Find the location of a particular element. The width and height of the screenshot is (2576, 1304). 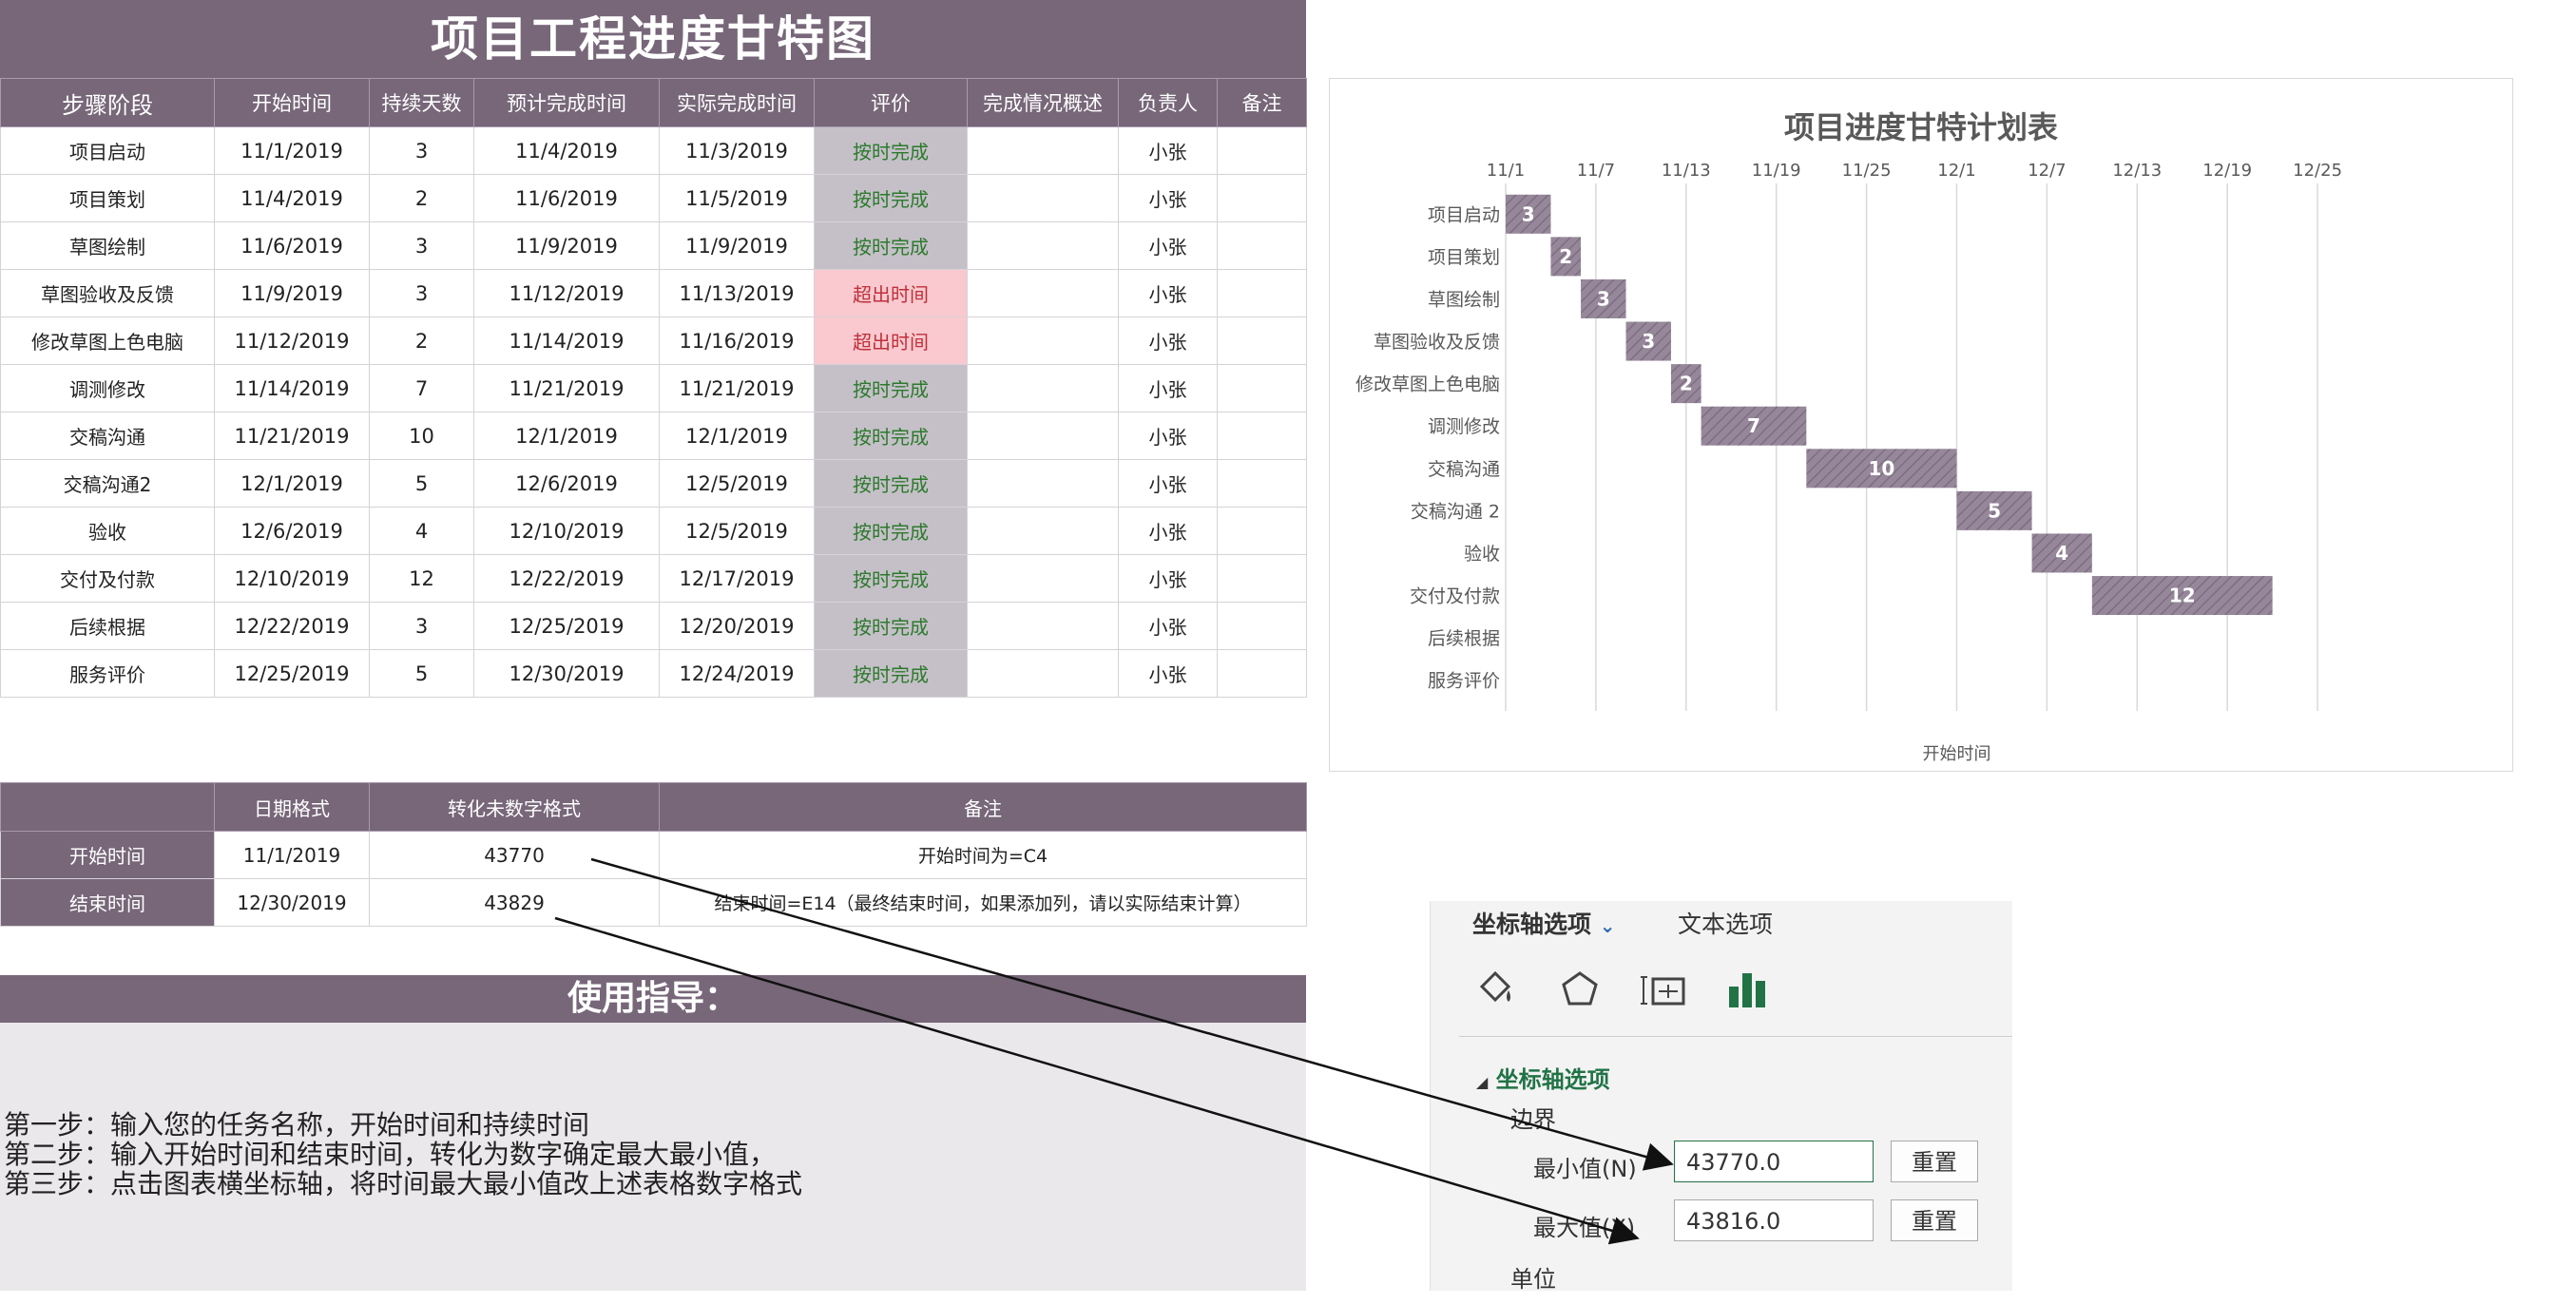

cell-actual: 11/5/2019 is located at coordinates (737, 198).